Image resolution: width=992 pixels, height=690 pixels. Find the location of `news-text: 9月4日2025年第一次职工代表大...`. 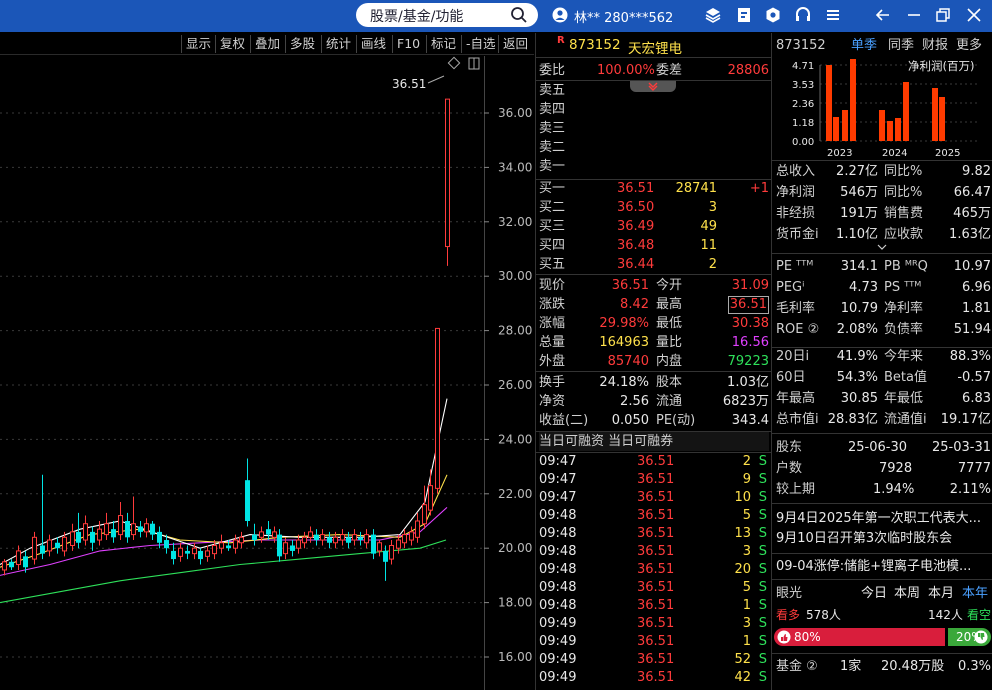

news-text: 9月4日2025年第一次职工代表大... is located at coordinates (879, 518).